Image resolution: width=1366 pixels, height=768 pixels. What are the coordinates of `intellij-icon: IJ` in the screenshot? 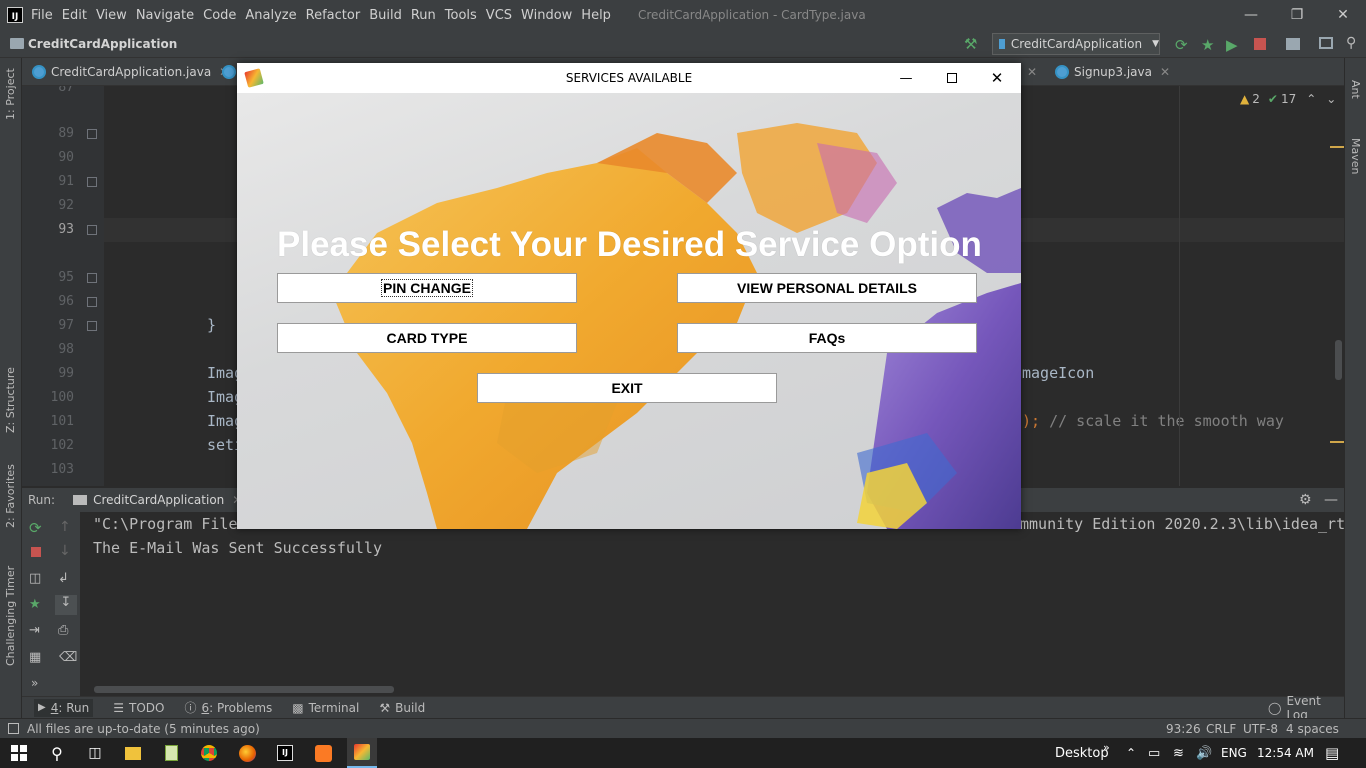 It's located at (285, 753).